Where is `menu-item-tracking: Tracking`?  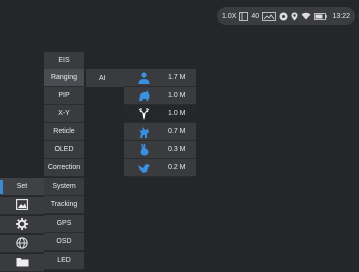 menu-item-tracking: Tracking is located at coordinates (64, 205).